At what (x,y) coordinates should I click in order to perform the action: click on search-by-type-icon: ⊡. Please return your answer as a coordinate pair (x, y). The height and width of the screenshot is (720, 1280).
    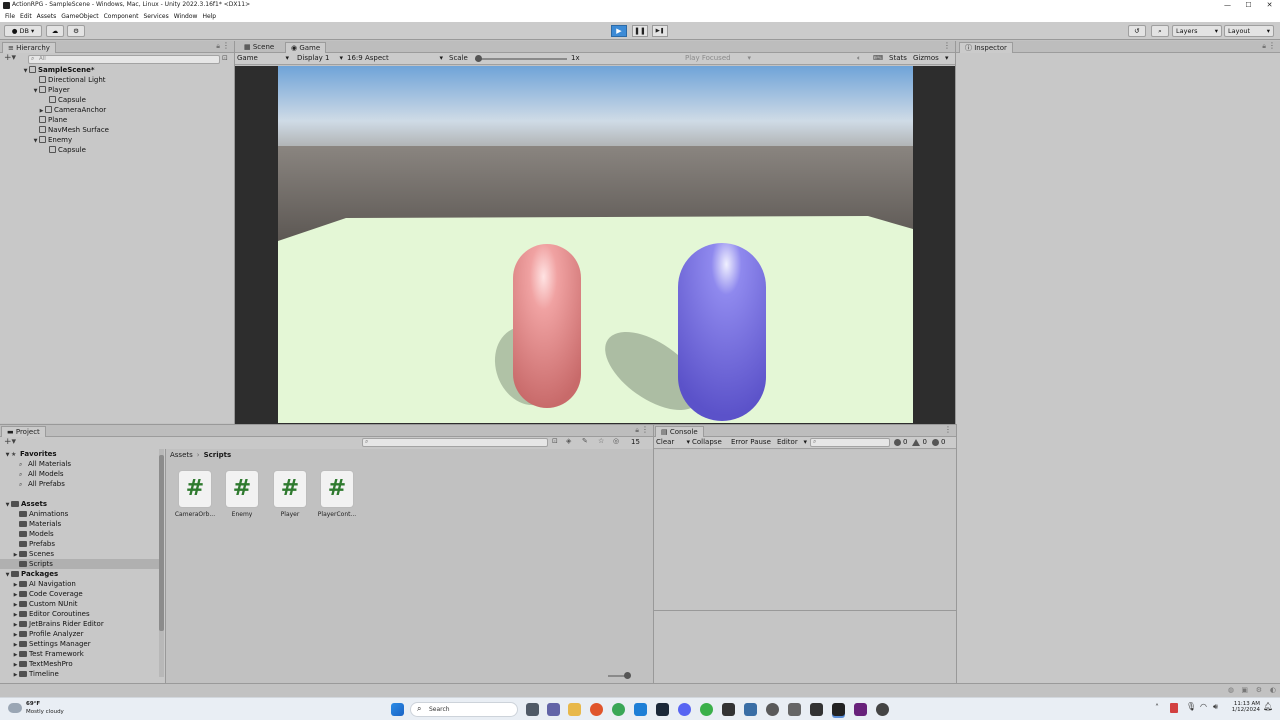
    Looking at the image, I should click on (555, 441).